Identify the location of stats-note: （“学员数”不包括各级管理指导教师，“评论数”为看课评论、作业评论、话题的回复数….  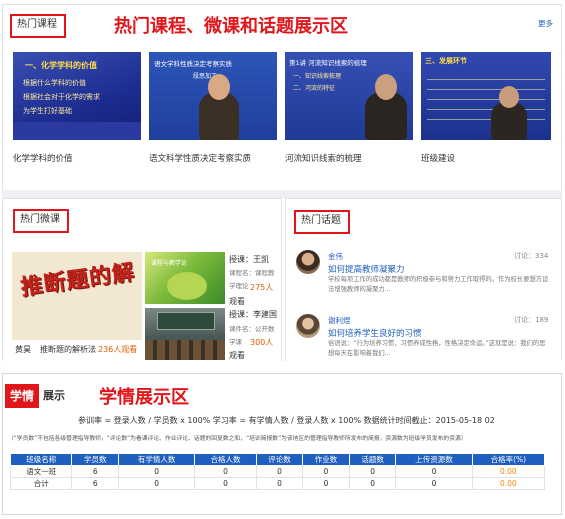
(237, 439).